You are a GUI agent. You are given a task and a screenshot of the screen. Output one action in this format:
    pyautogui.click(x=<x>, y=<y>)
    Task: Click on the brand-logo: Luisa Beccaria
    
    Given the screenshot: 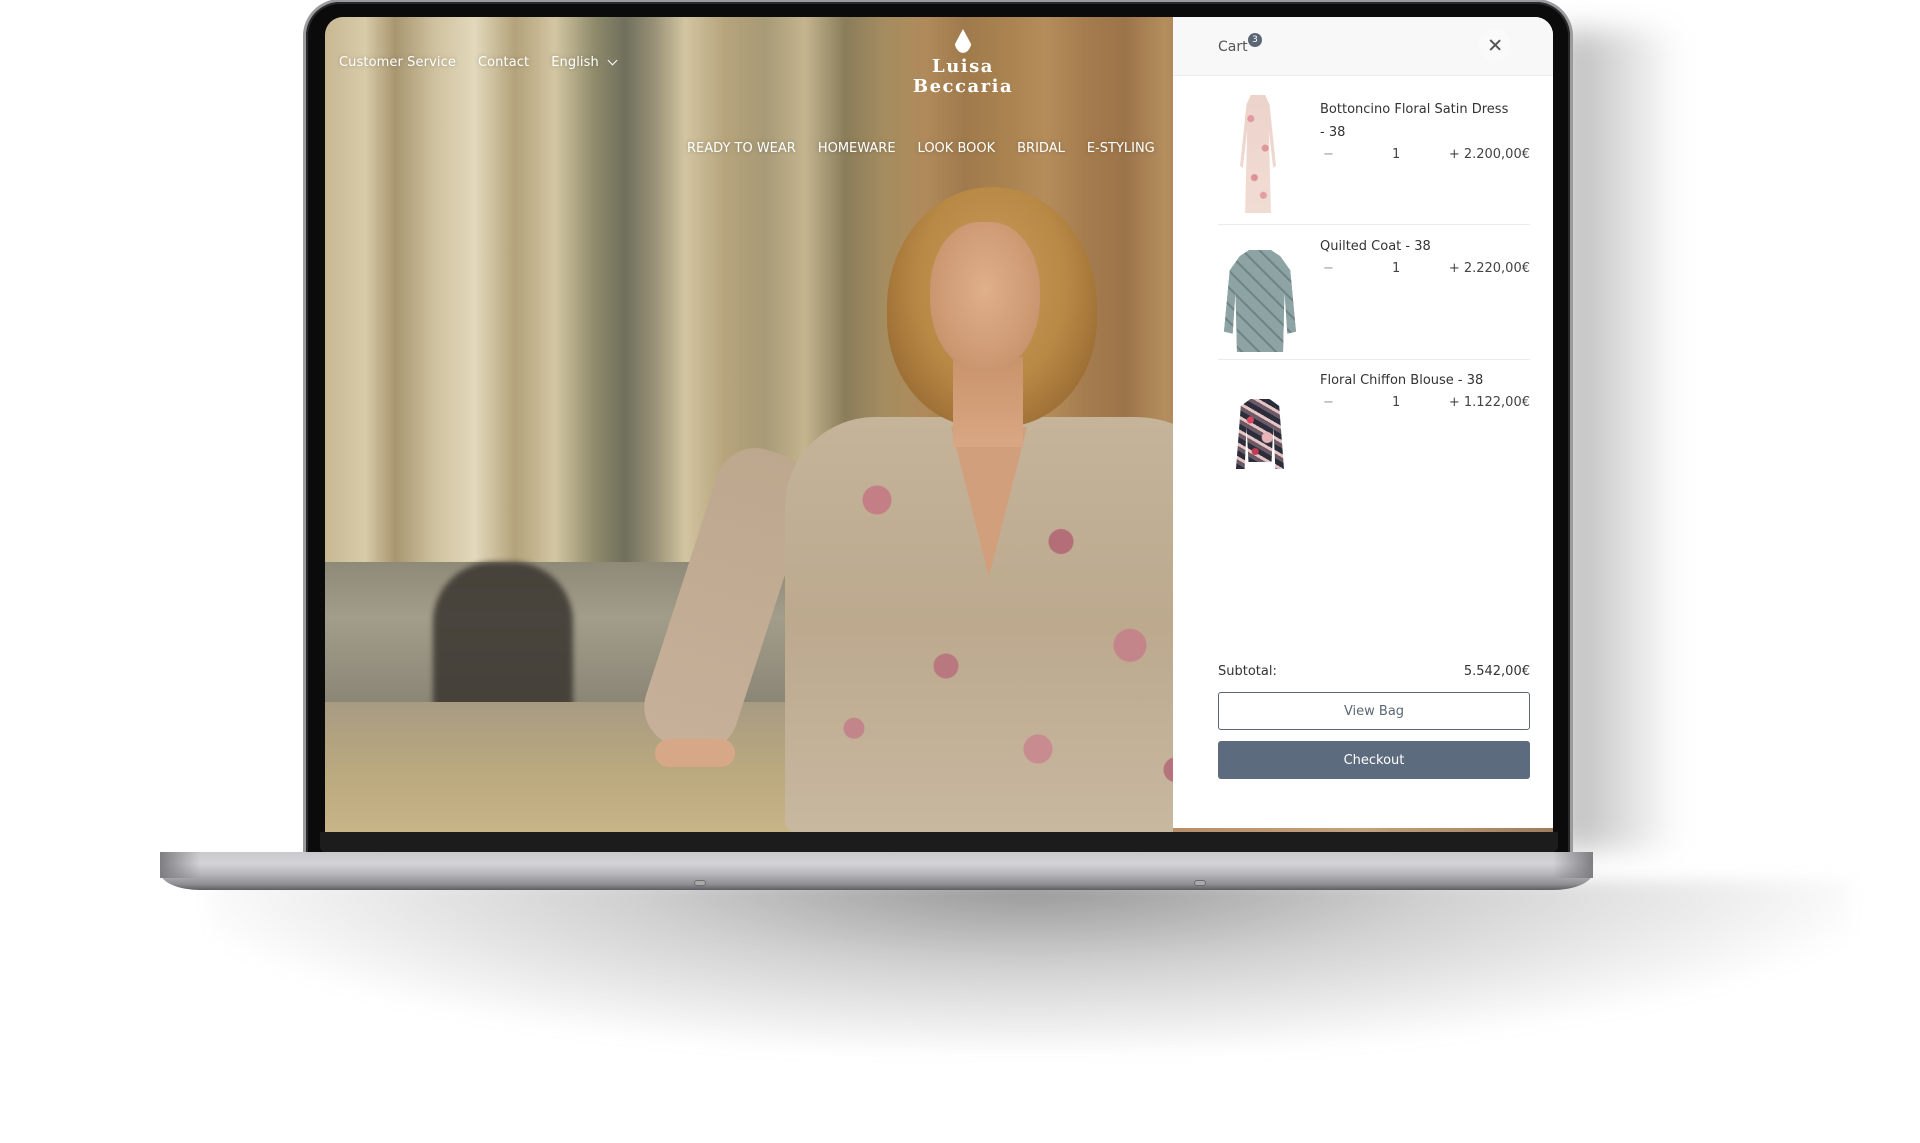 What is the action you would take?
    pyautogui.click(x=963, y=63)
    